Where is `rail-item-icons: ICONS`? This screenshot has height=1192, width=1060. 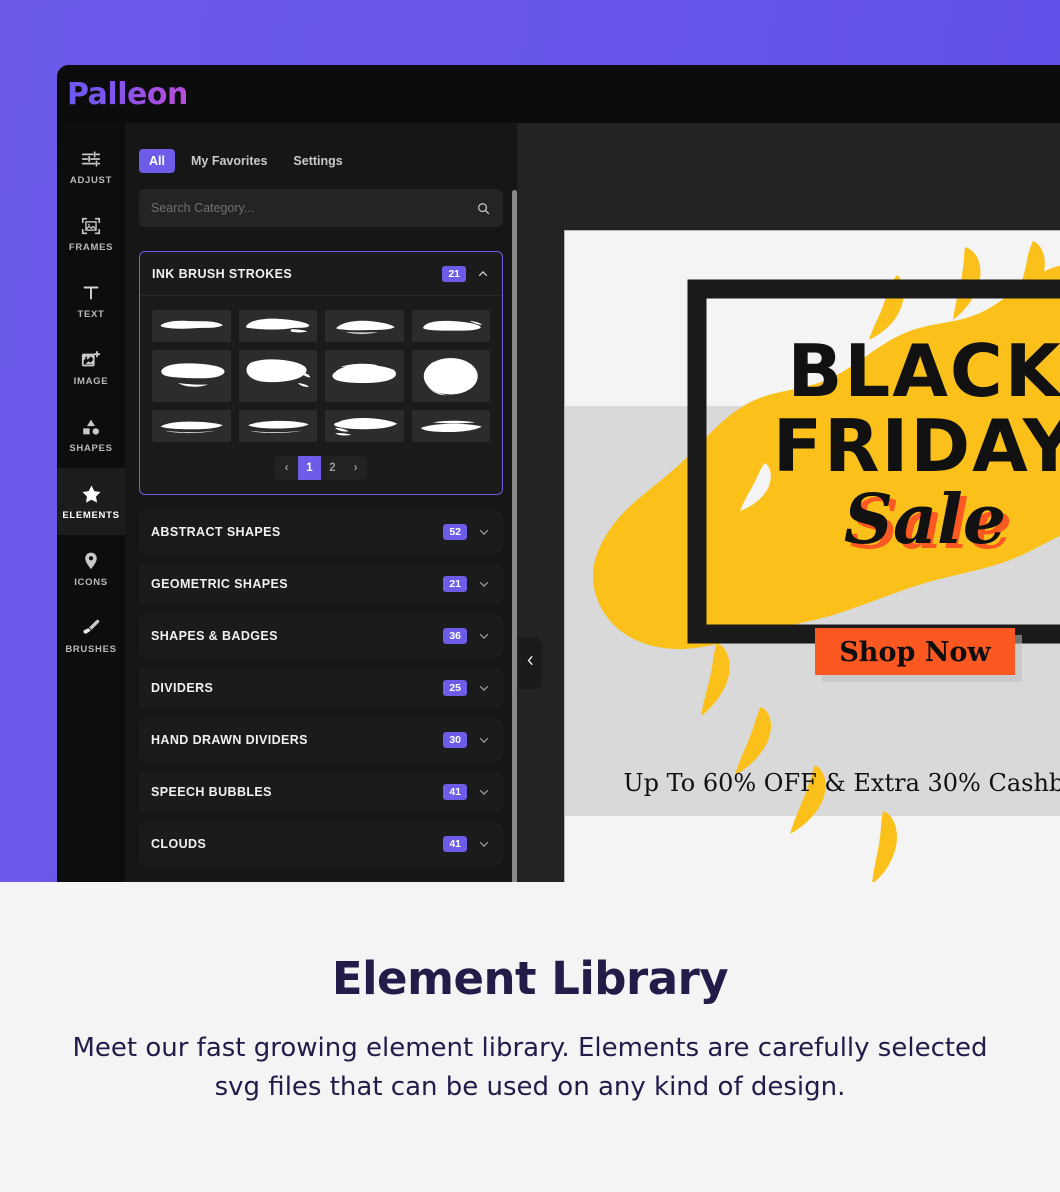 rail-item-icons: ICONS is located at coordinates (91, 568).